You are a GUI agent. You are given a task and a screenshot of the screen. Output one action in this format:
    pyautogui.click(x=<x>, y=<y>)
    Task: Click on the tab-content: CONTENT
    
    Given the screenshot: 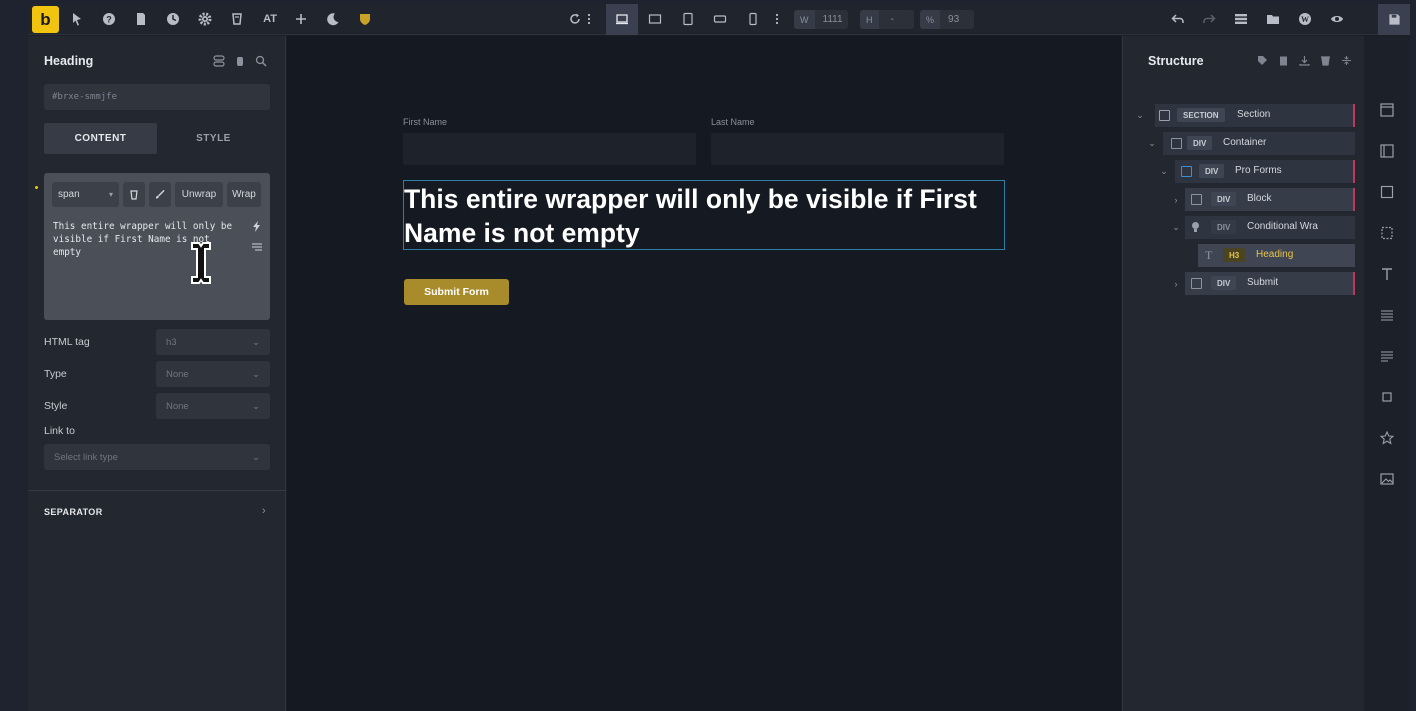 What is the action you would take?
    pyautogui.click(x=100, y=138)
    